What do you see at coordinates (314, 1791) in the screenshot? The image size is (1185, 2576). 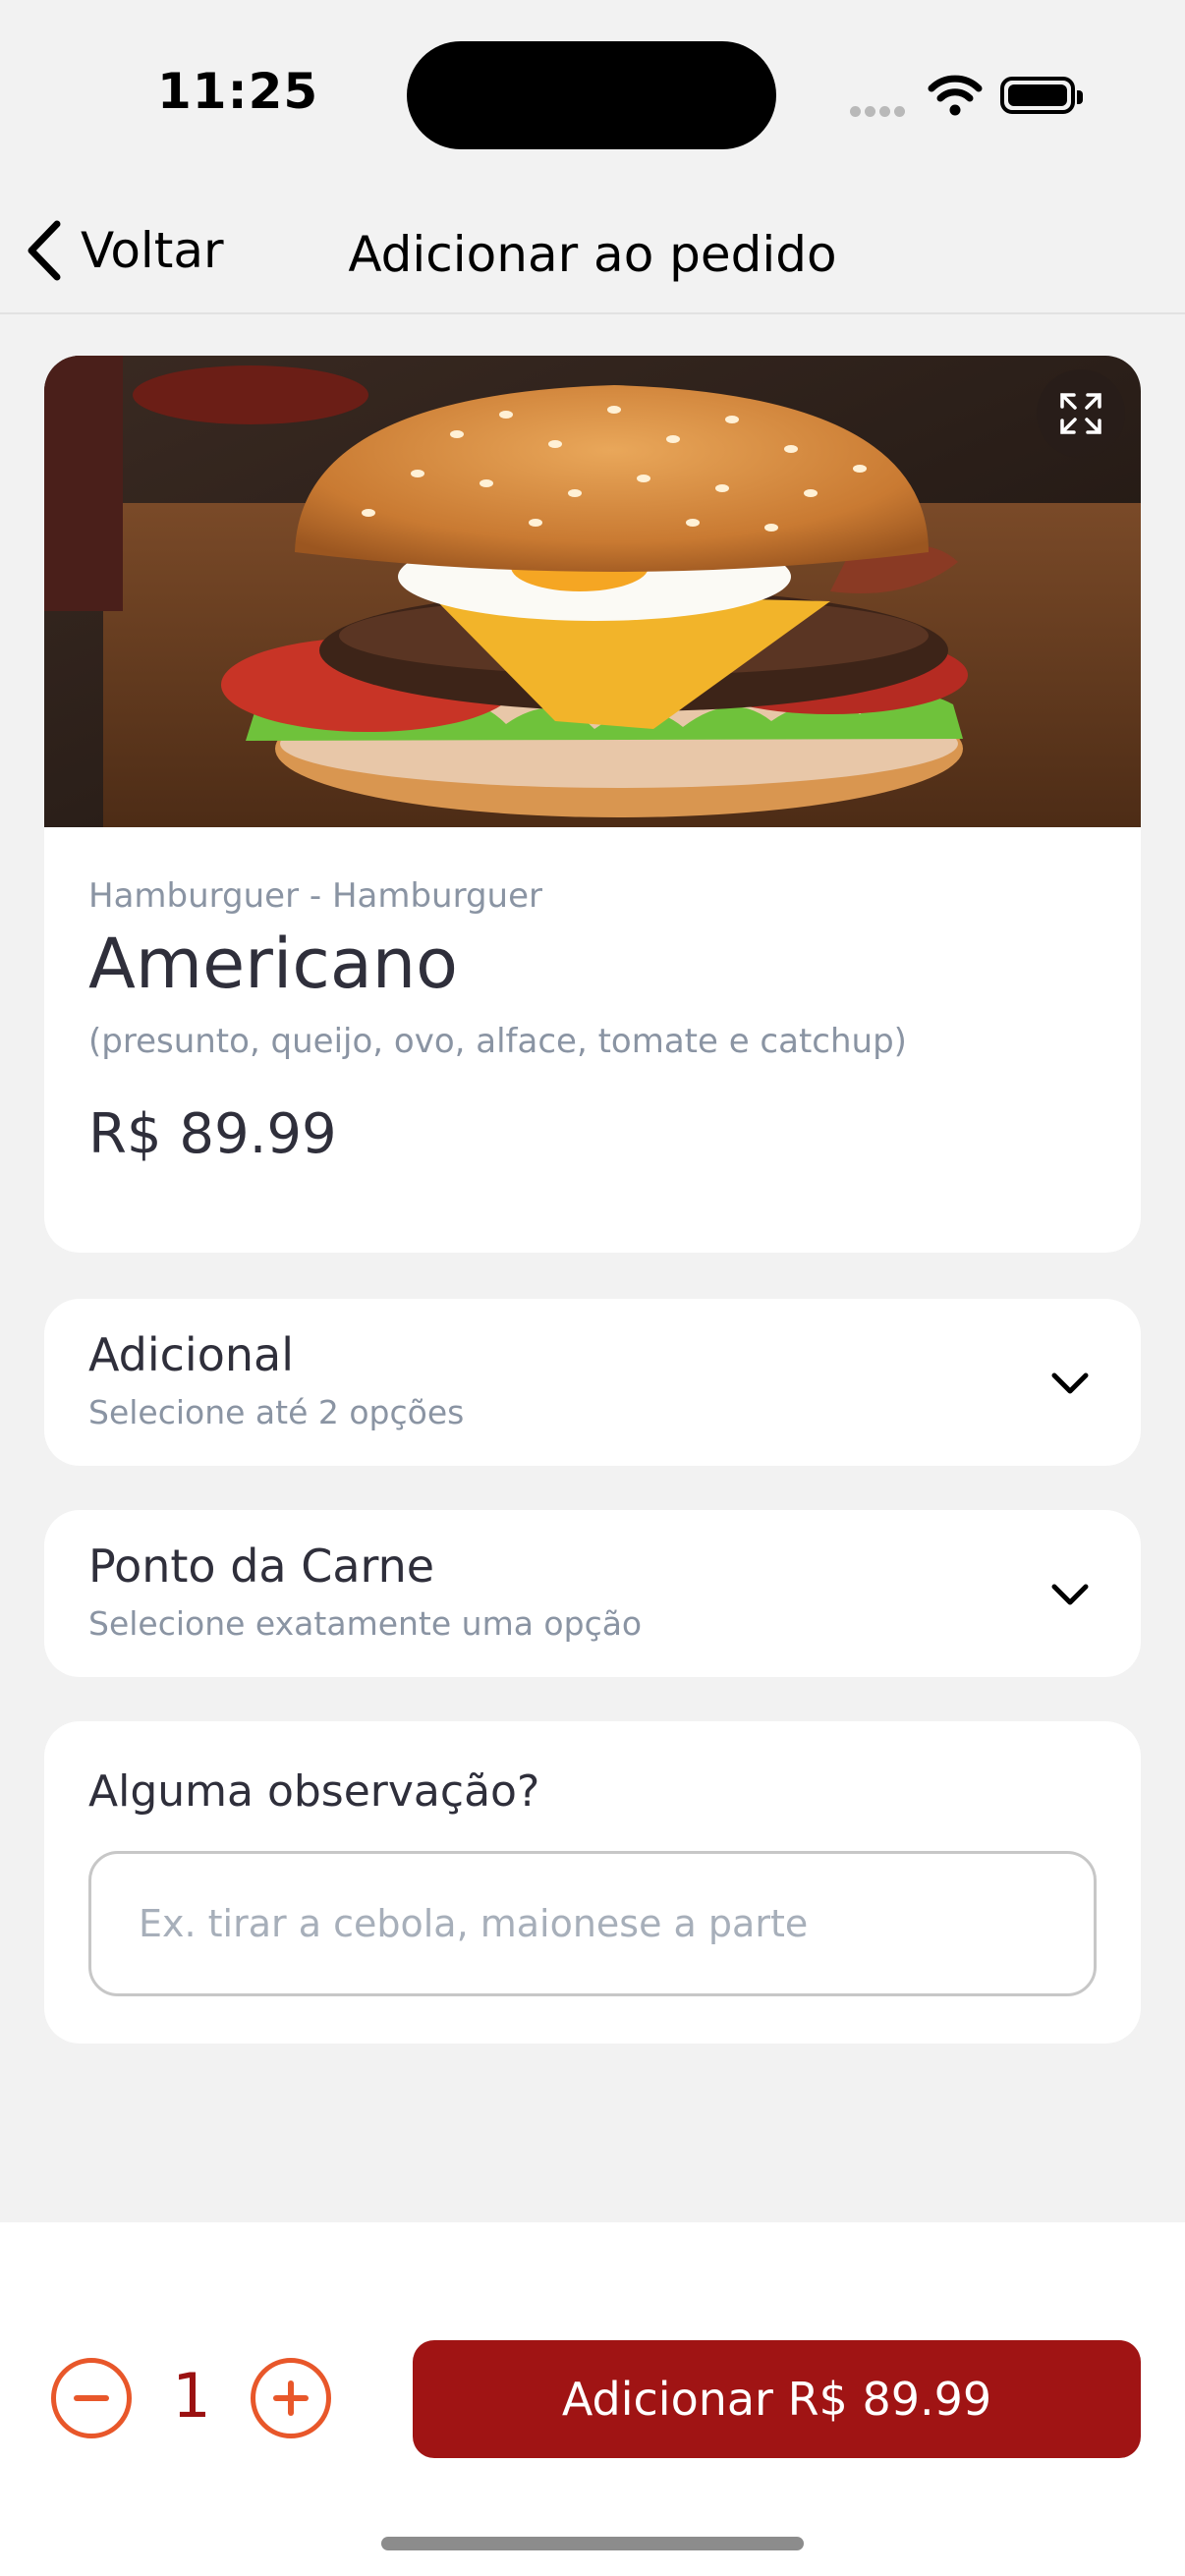 I see `observation-title: Alguma observação?` at bounding box center [314, 1791].